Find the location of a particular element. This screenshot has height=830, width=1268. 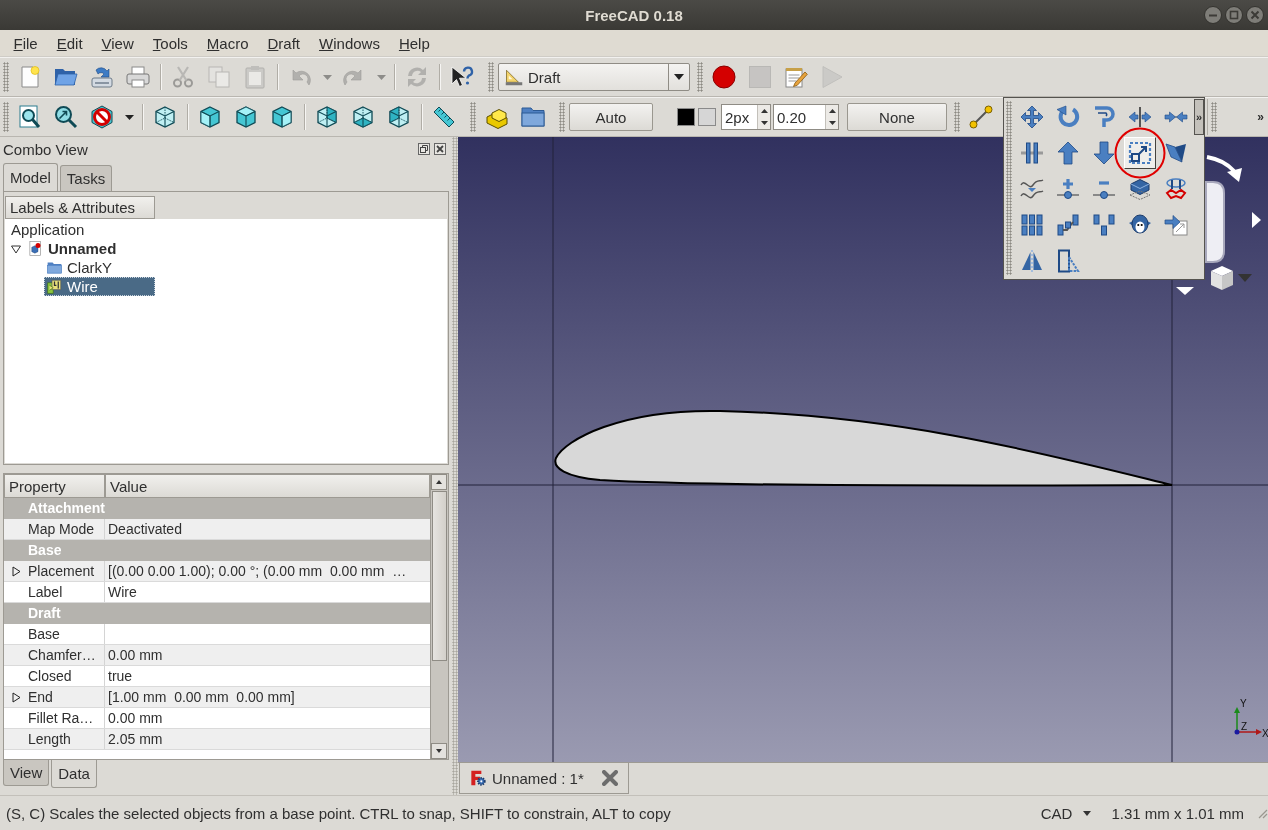

auto-button: Auto is located at coordinates (611, 117).